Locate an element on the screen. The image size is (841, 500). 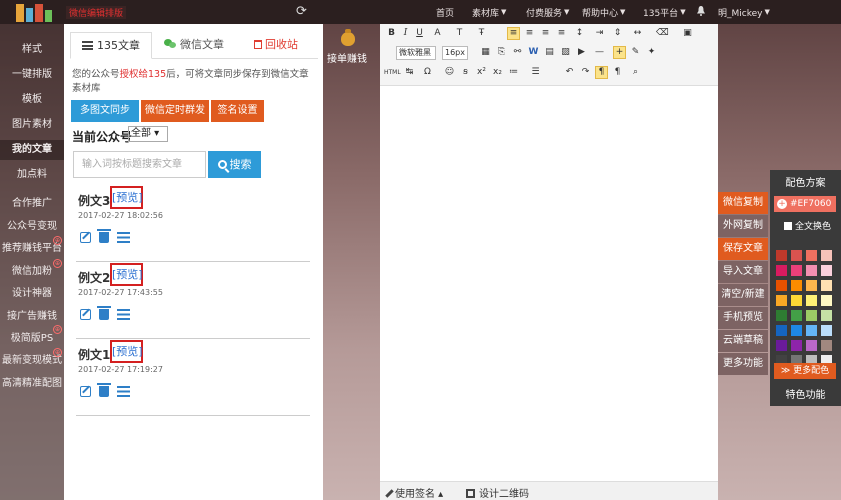
earn-orders-link: 接单赚钱 is located at coordinates (347, 57).